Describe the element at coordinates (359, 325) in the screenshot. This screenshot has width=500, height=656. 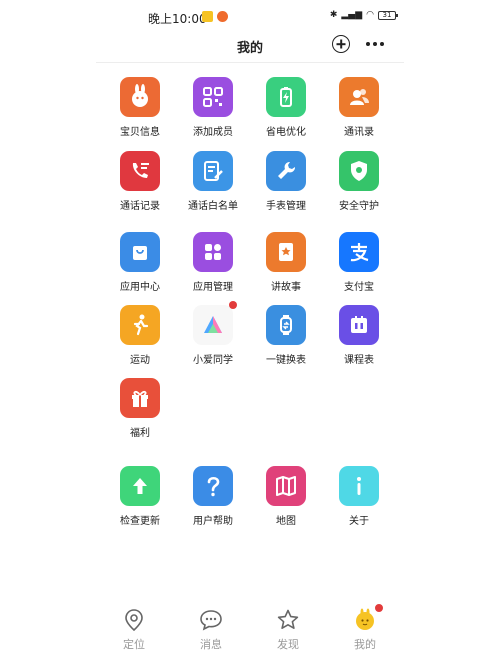
I see `timetable-icon` at that location.